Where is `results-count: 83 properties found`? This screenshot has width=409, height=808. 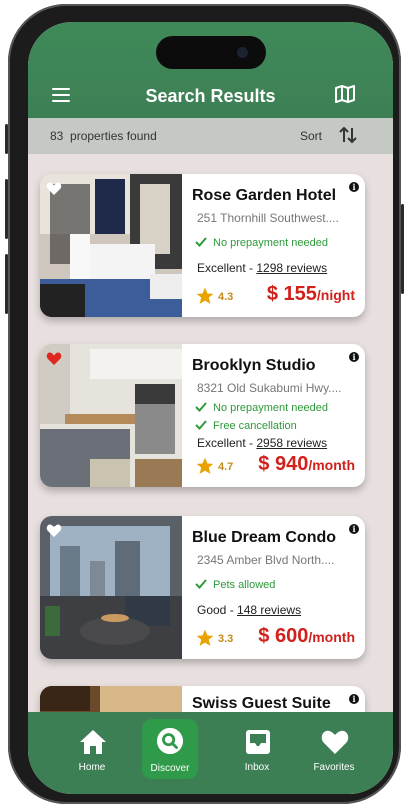
results-count: 83 properties found is located at coordinates (103, 136).